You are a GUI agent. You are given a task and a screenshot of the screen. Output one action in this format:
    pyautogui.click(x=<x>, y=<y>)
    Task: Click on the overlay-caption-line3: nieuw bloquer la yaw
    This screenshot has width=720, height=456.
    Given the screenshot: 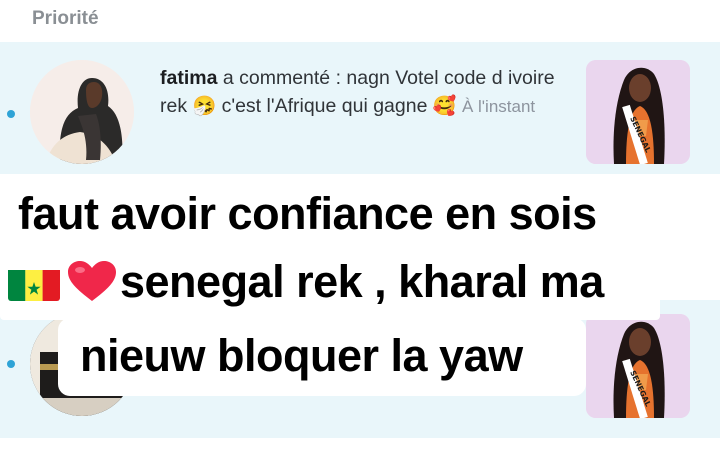 What is the action you would take?
    pyautogui.click(x=322, y=357)
    